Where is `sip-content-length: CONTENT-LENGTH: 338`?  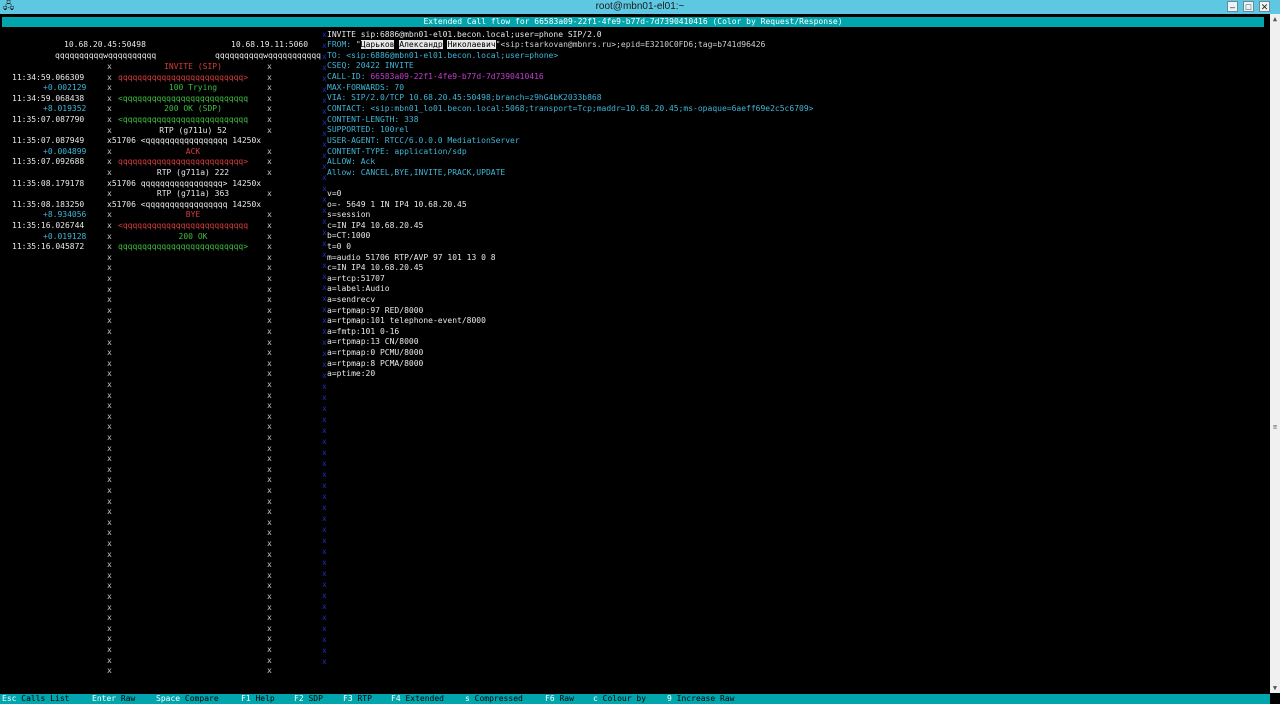
sip-content-length: CONTENT-LENGTH: 338 is located at coordinates (373, 119).